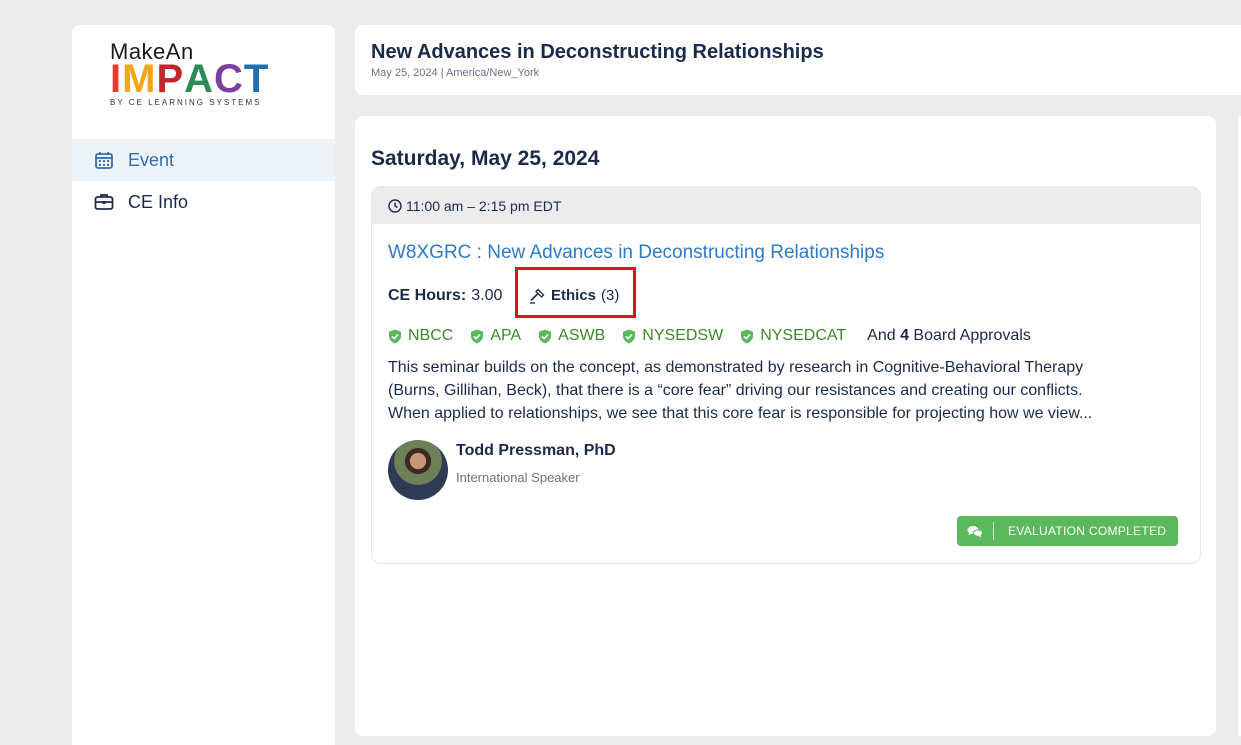 Image resolution: width=1241 pixels, height=745 pixels. I want to click on ce-hours-label: CE Hours:, so click(427, 295).